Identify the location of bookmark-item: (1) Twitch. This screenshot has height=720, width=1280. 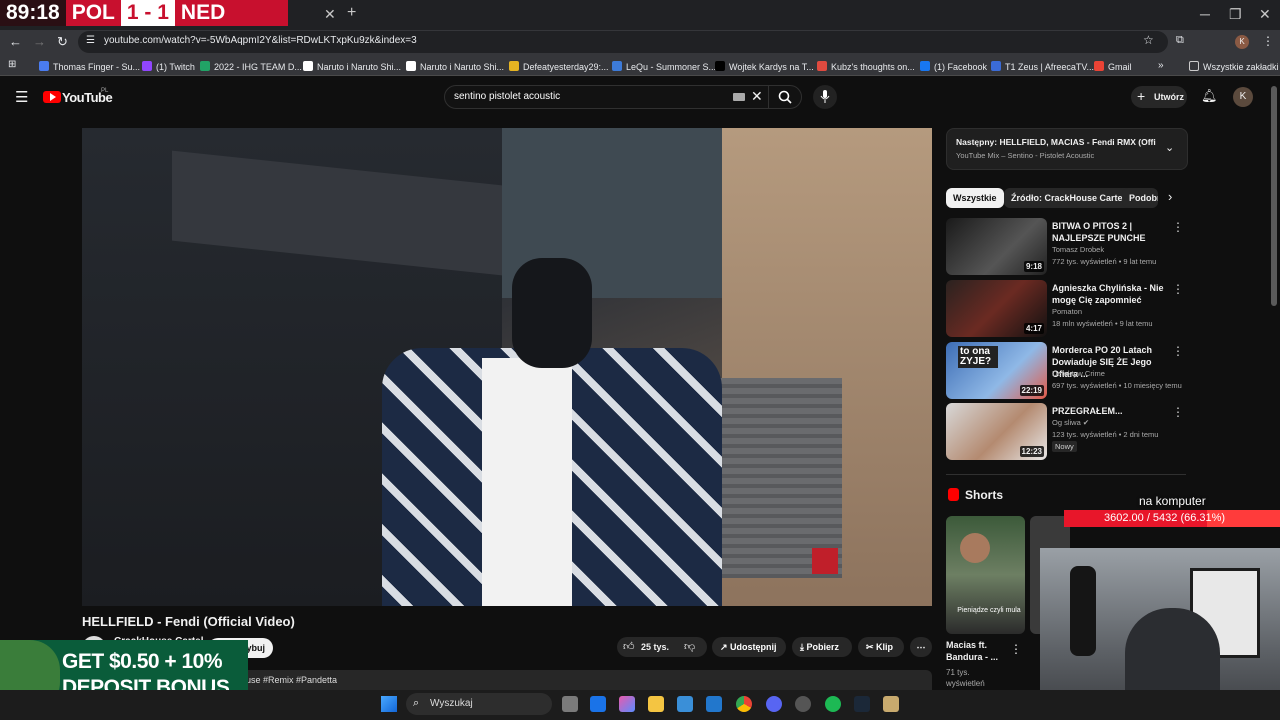
(168, 66).